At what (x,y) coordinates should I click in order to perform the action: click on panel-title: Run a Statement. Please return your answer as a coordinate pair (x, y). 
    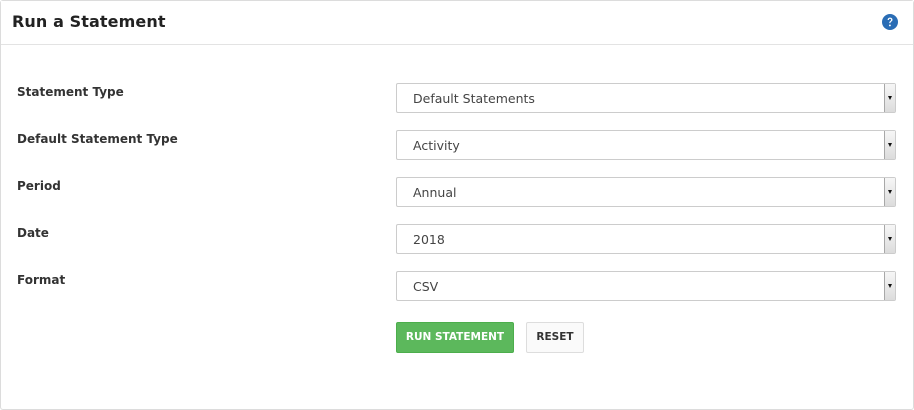
    Looking at the image, I should click on (89, 21).